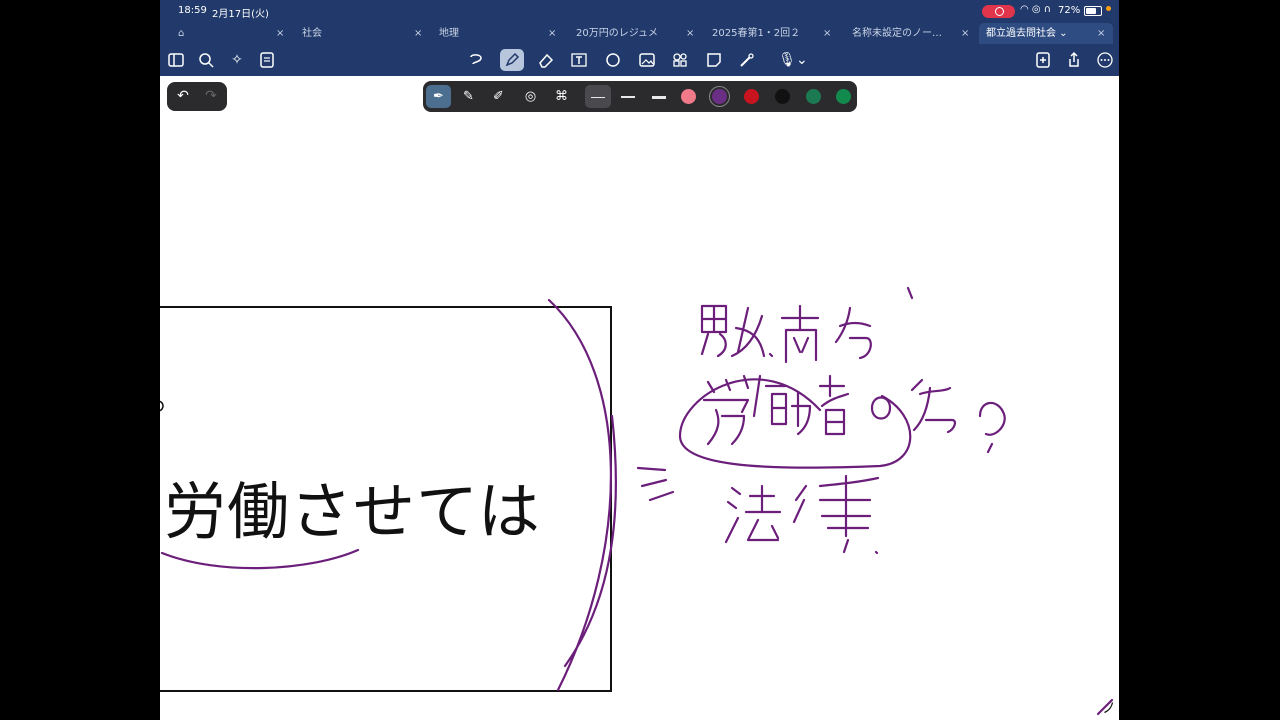 This screenshot has width=1280, height=720. Describe the element at coordinates (530, 96) in the screenshot. I see `shape-pen-icon: ◎` at that location.